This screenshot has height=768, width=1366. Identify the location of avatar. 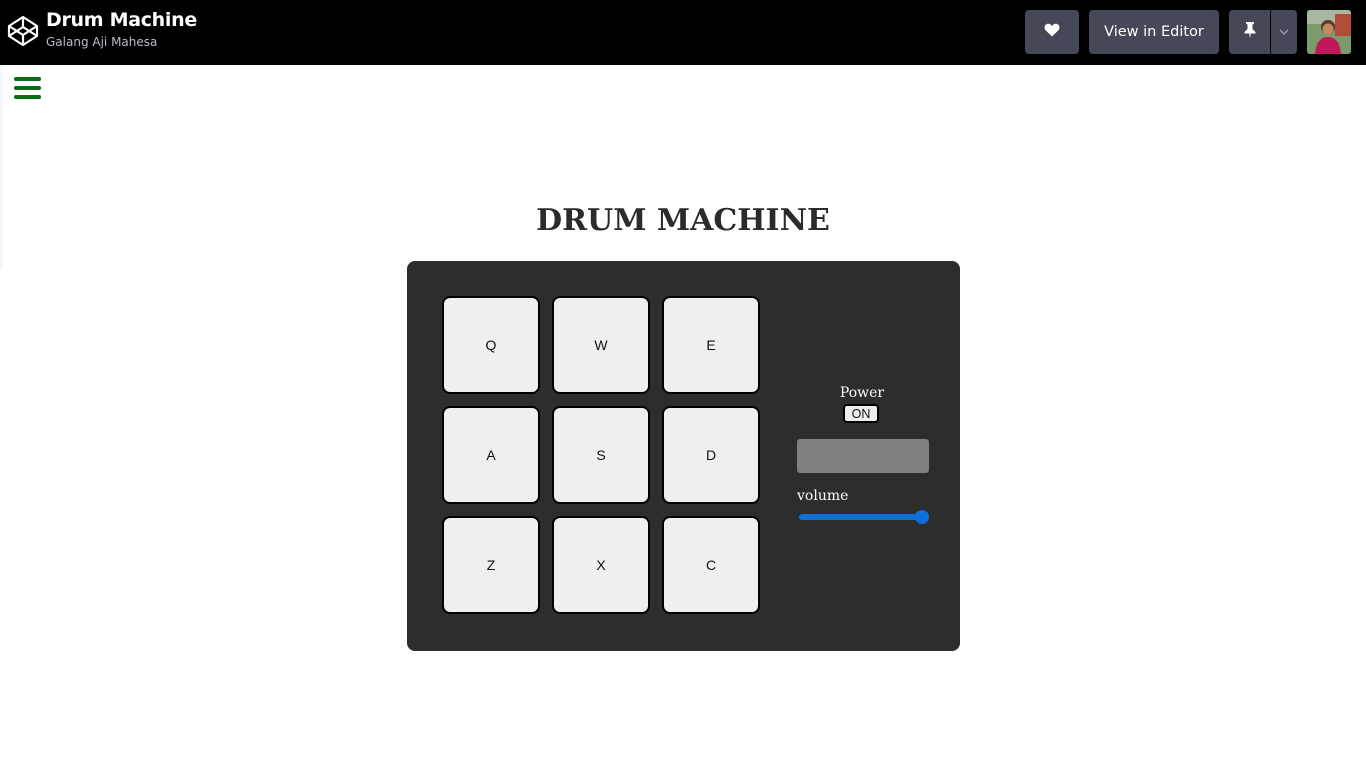
(1329, 32).